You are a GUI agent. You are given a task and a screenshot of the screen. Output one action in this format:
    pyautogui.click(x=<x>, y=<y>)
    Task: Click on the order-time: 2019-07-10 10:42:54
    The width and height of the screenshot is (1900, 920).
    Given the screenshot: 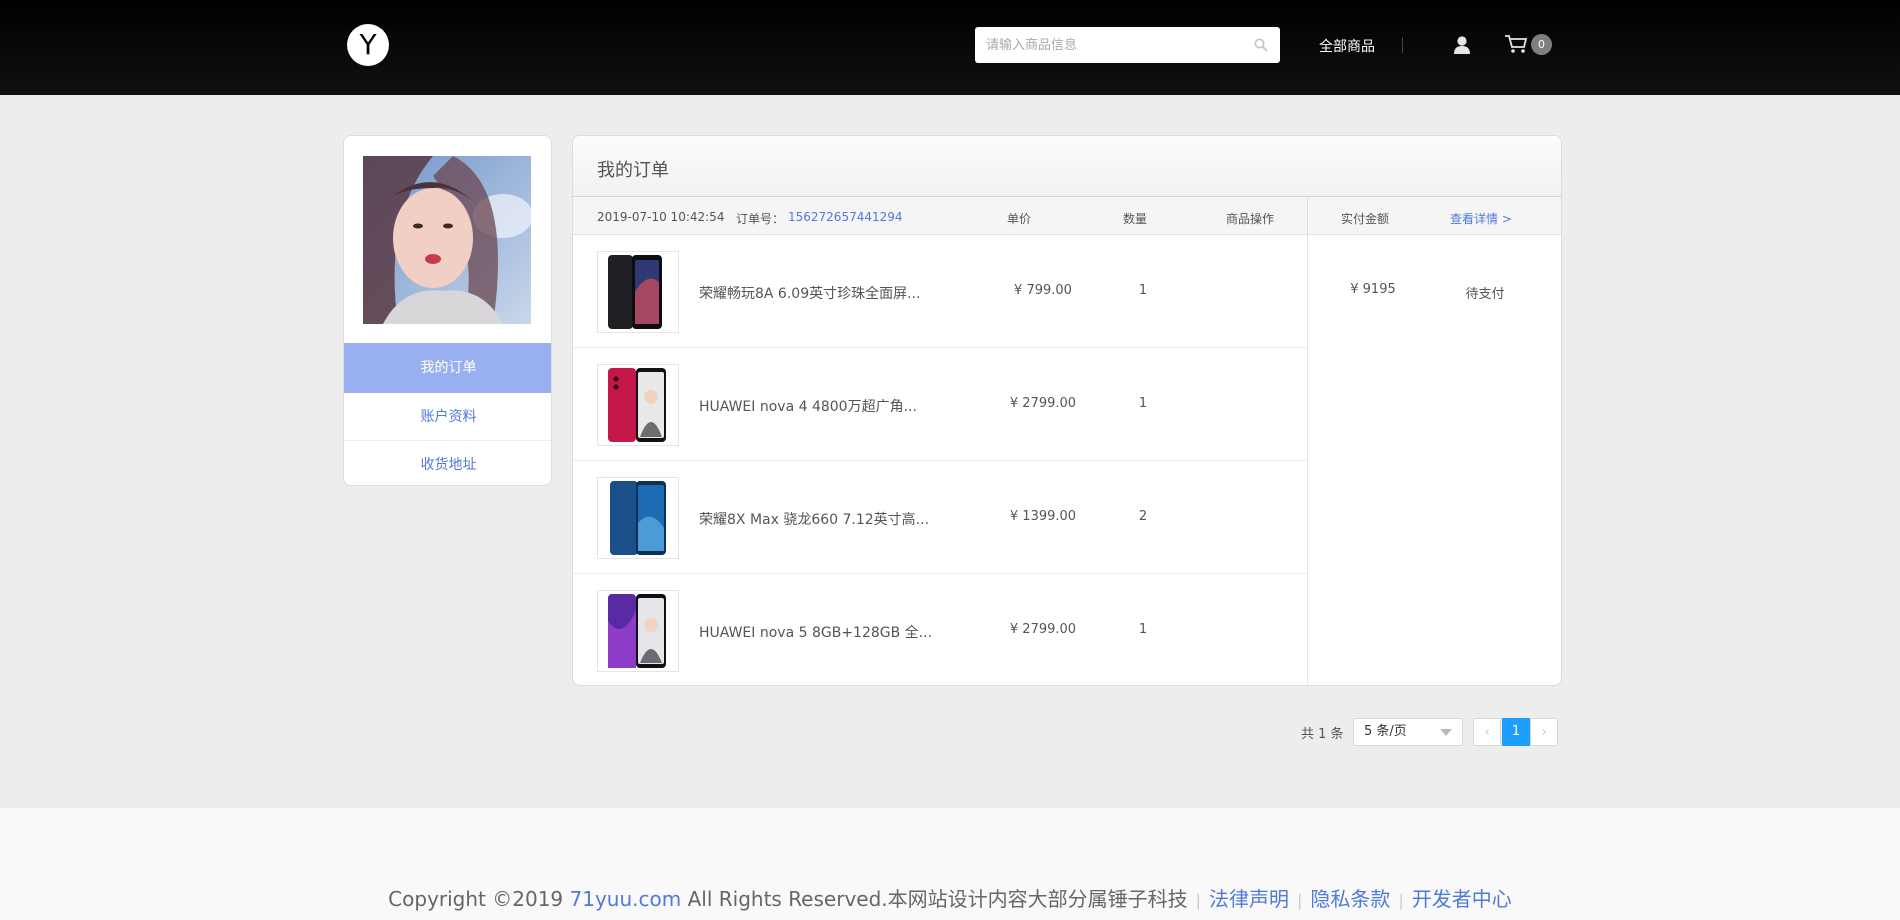 What is the action you would take?
    pyautogui.click(x=661, y=217)
    